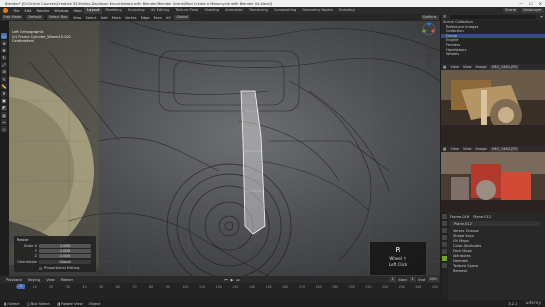 The height and width of the screenshot is (307, 545). What do you see at coordinates (444, 216) in the screenshot?
I see `tool-properties-tab-icon` at bounding box center [444, 216].